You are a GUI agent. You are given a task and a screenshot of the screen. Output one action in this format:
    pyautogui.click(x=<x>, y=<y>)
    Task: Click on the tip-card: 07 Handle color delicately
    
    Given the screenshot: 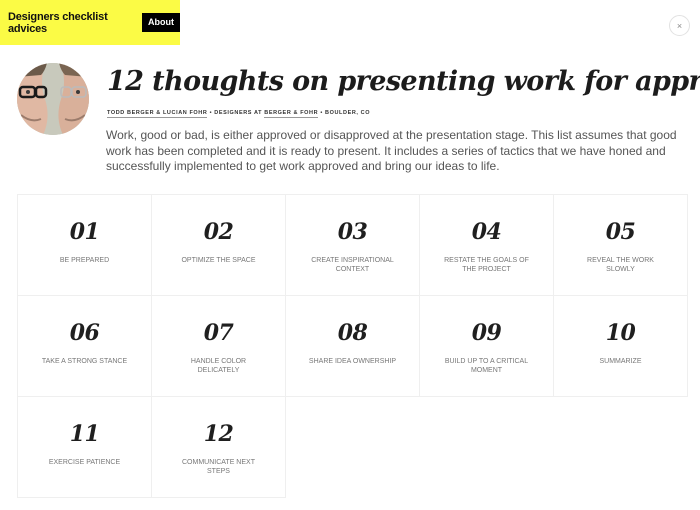 What is the action you would take?
    pyautogui.click(x=218, y=346)
    